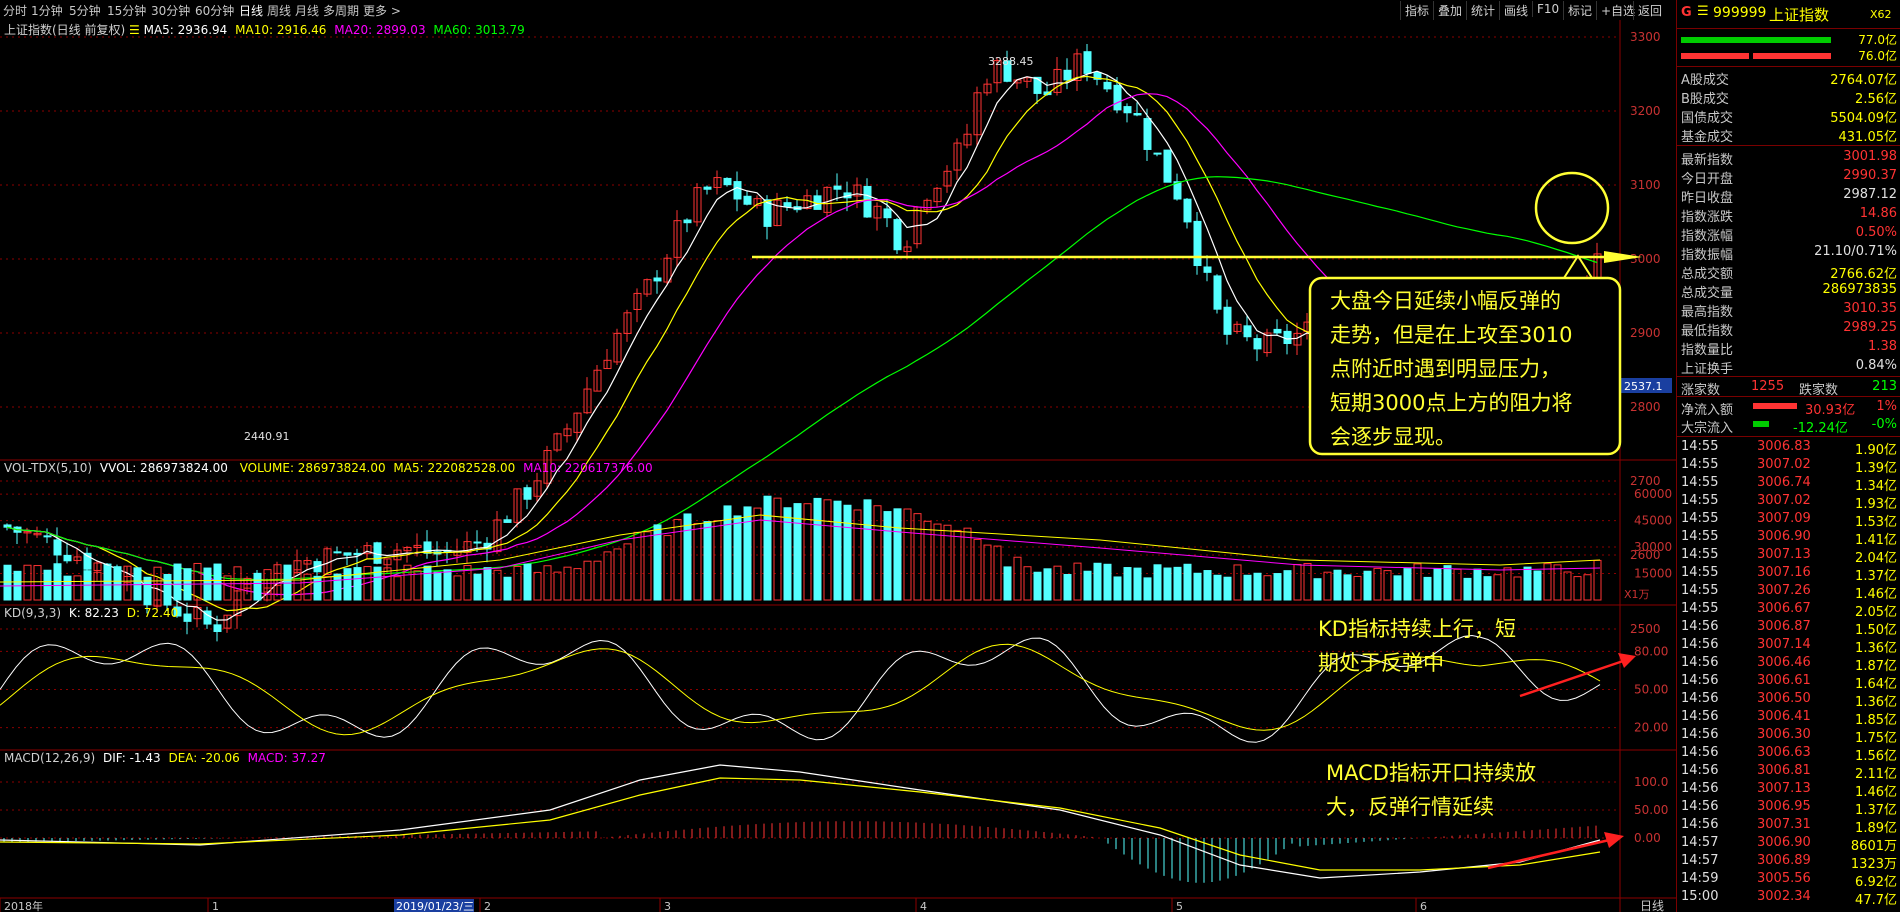 Image resolution: width=1900 pixels, height=912 pixels. Describe the element at coordinates (1482, 10) in the screenshot. I see `toolbar-button: 统计` at that location.